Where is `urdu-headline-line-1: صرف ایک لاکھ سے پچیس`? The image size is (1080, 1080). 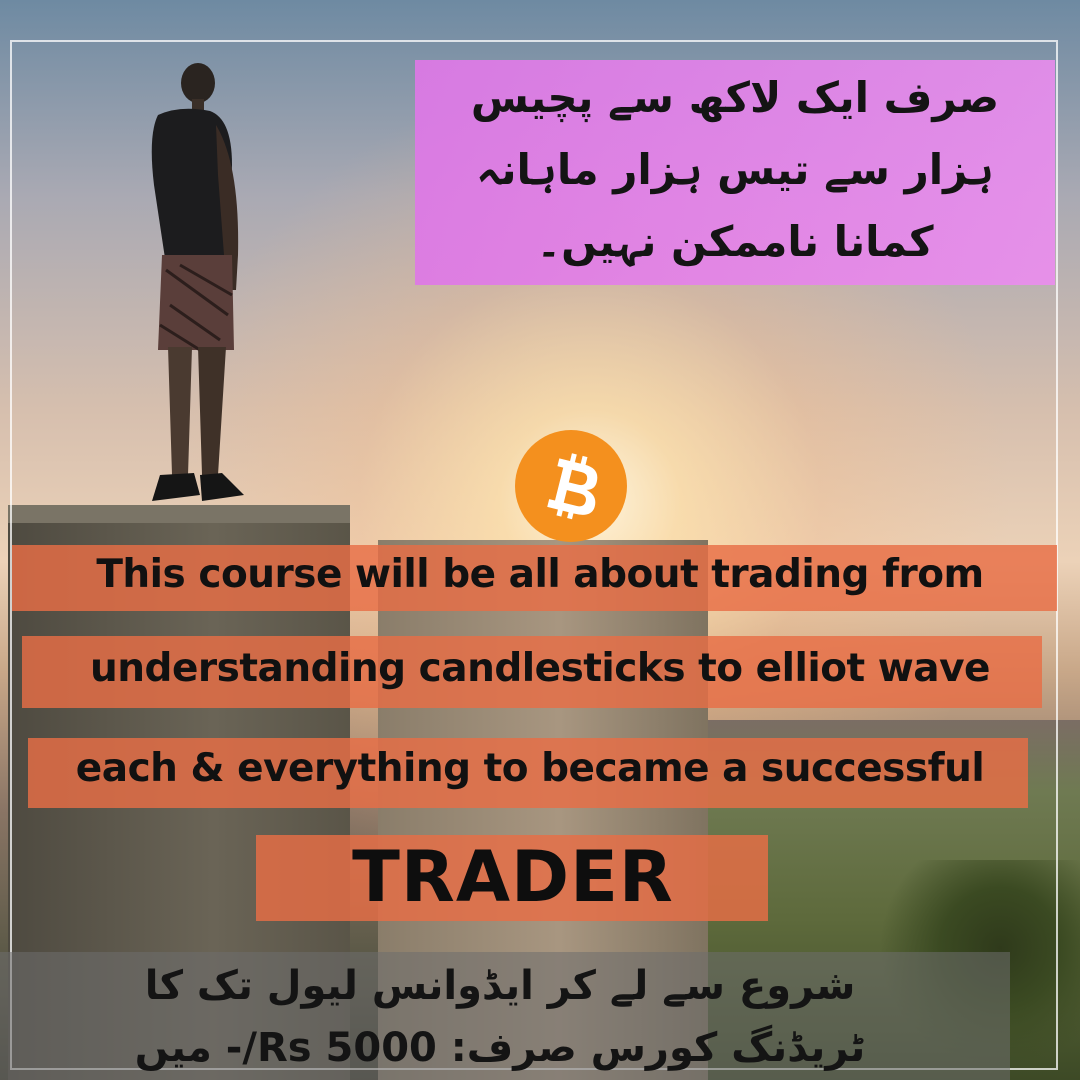
urdu-headline-line-1: صرف ایک لاکھ سے پچیس is located at coordinates (735, 97).